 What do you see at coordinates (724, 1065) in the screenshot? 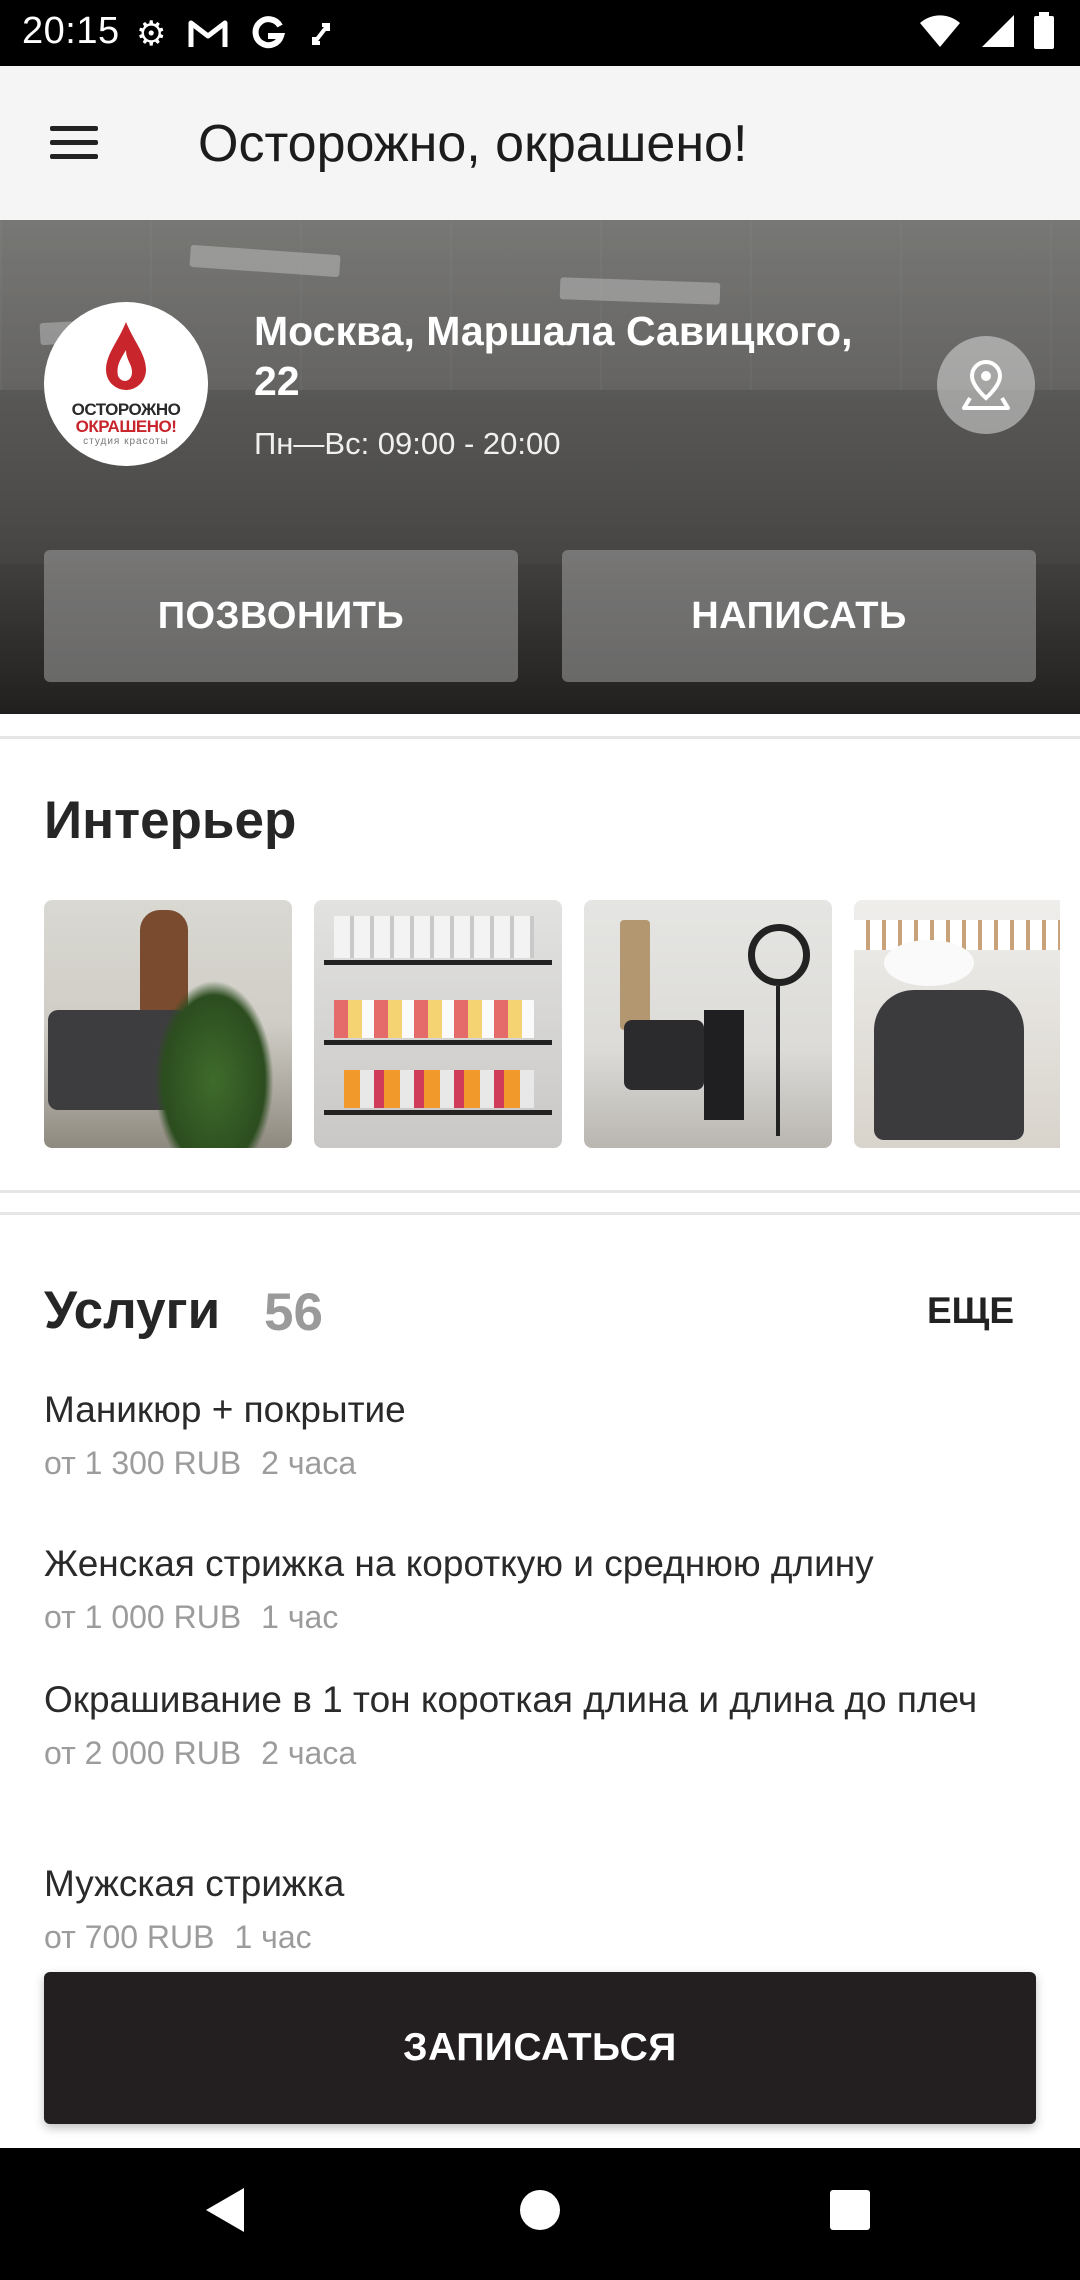
I see `photo-trolley` at bounding box center [724, 1065].